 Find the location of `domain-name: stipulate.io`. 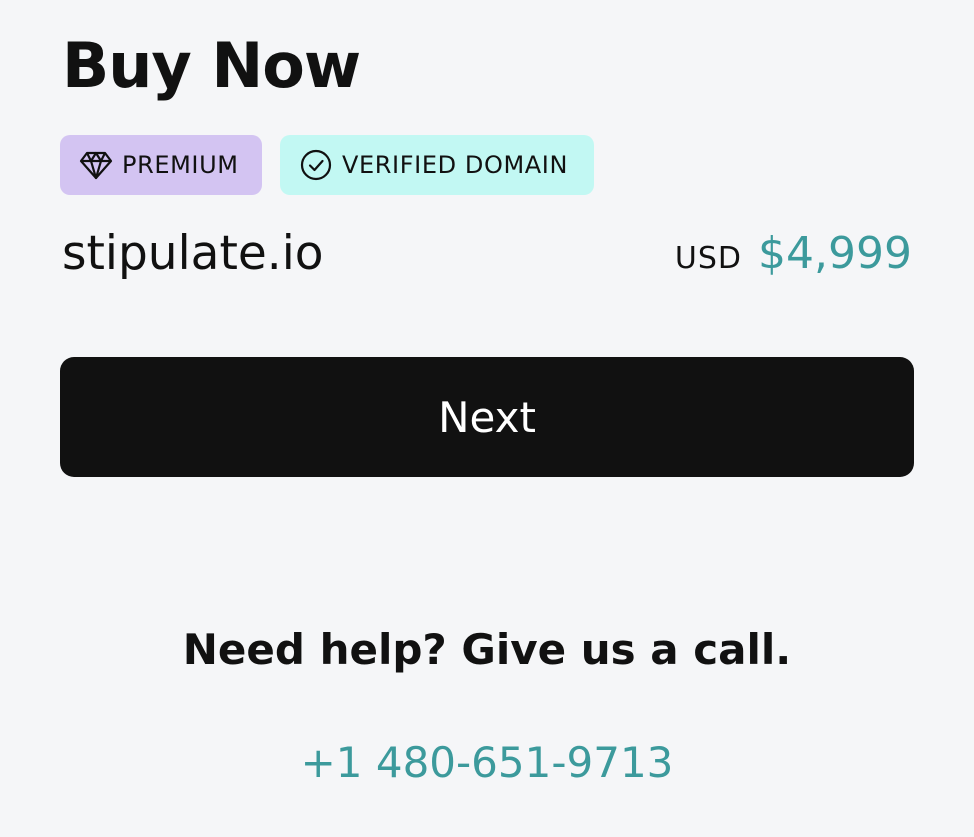

domain-name: stipulate.io is located at coordinates (193, 253).